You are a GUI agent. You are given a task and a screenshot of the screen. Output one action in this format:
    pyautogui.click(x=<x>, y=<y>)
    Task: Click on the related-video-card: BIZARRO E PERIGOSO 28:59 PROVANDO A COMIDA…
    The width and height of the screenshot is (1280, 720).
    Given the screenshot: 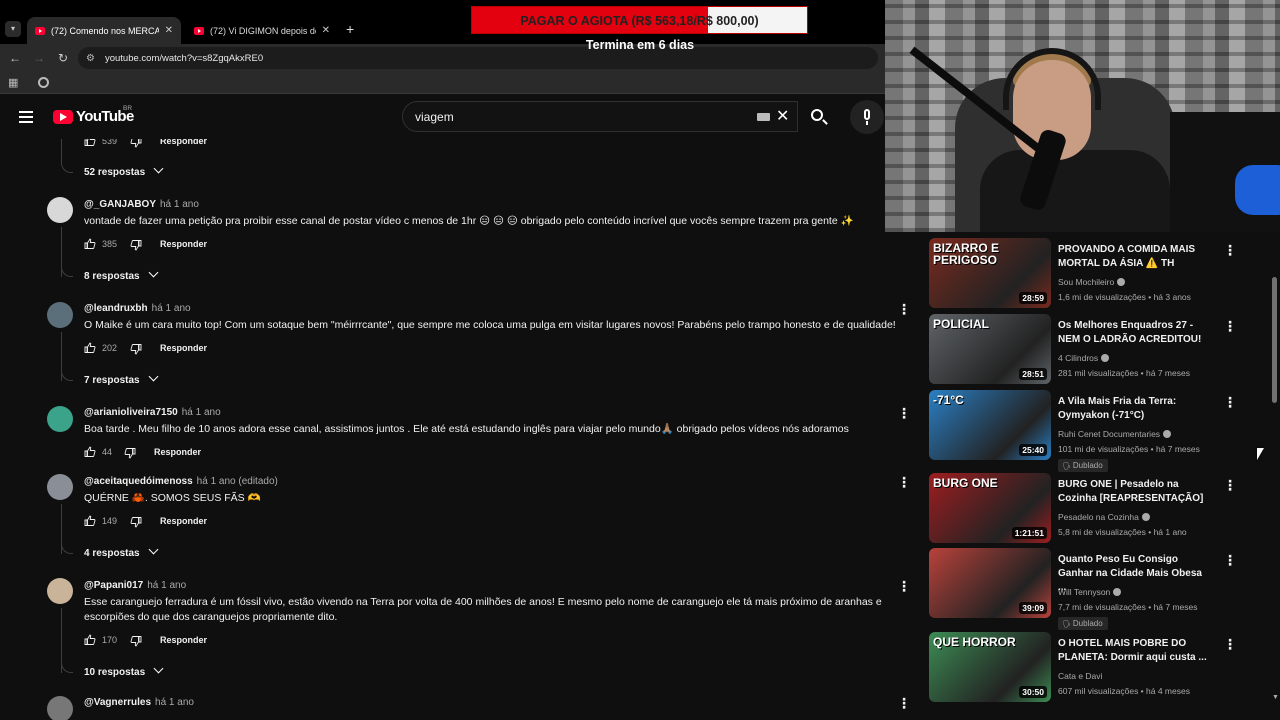 What is the action you would take?
    pyautogui.click(x=1091, y=274)
    